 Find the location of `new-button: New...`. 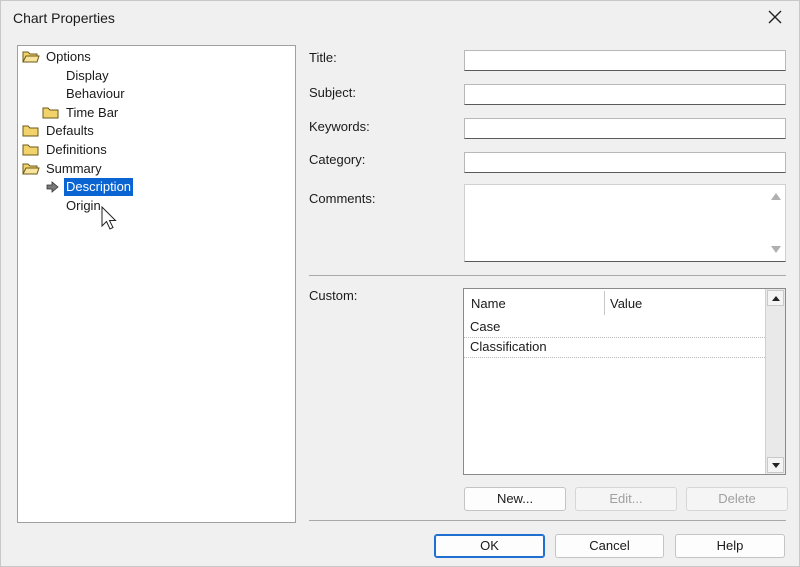

new-button: New... is located at coordinates (515, 499).